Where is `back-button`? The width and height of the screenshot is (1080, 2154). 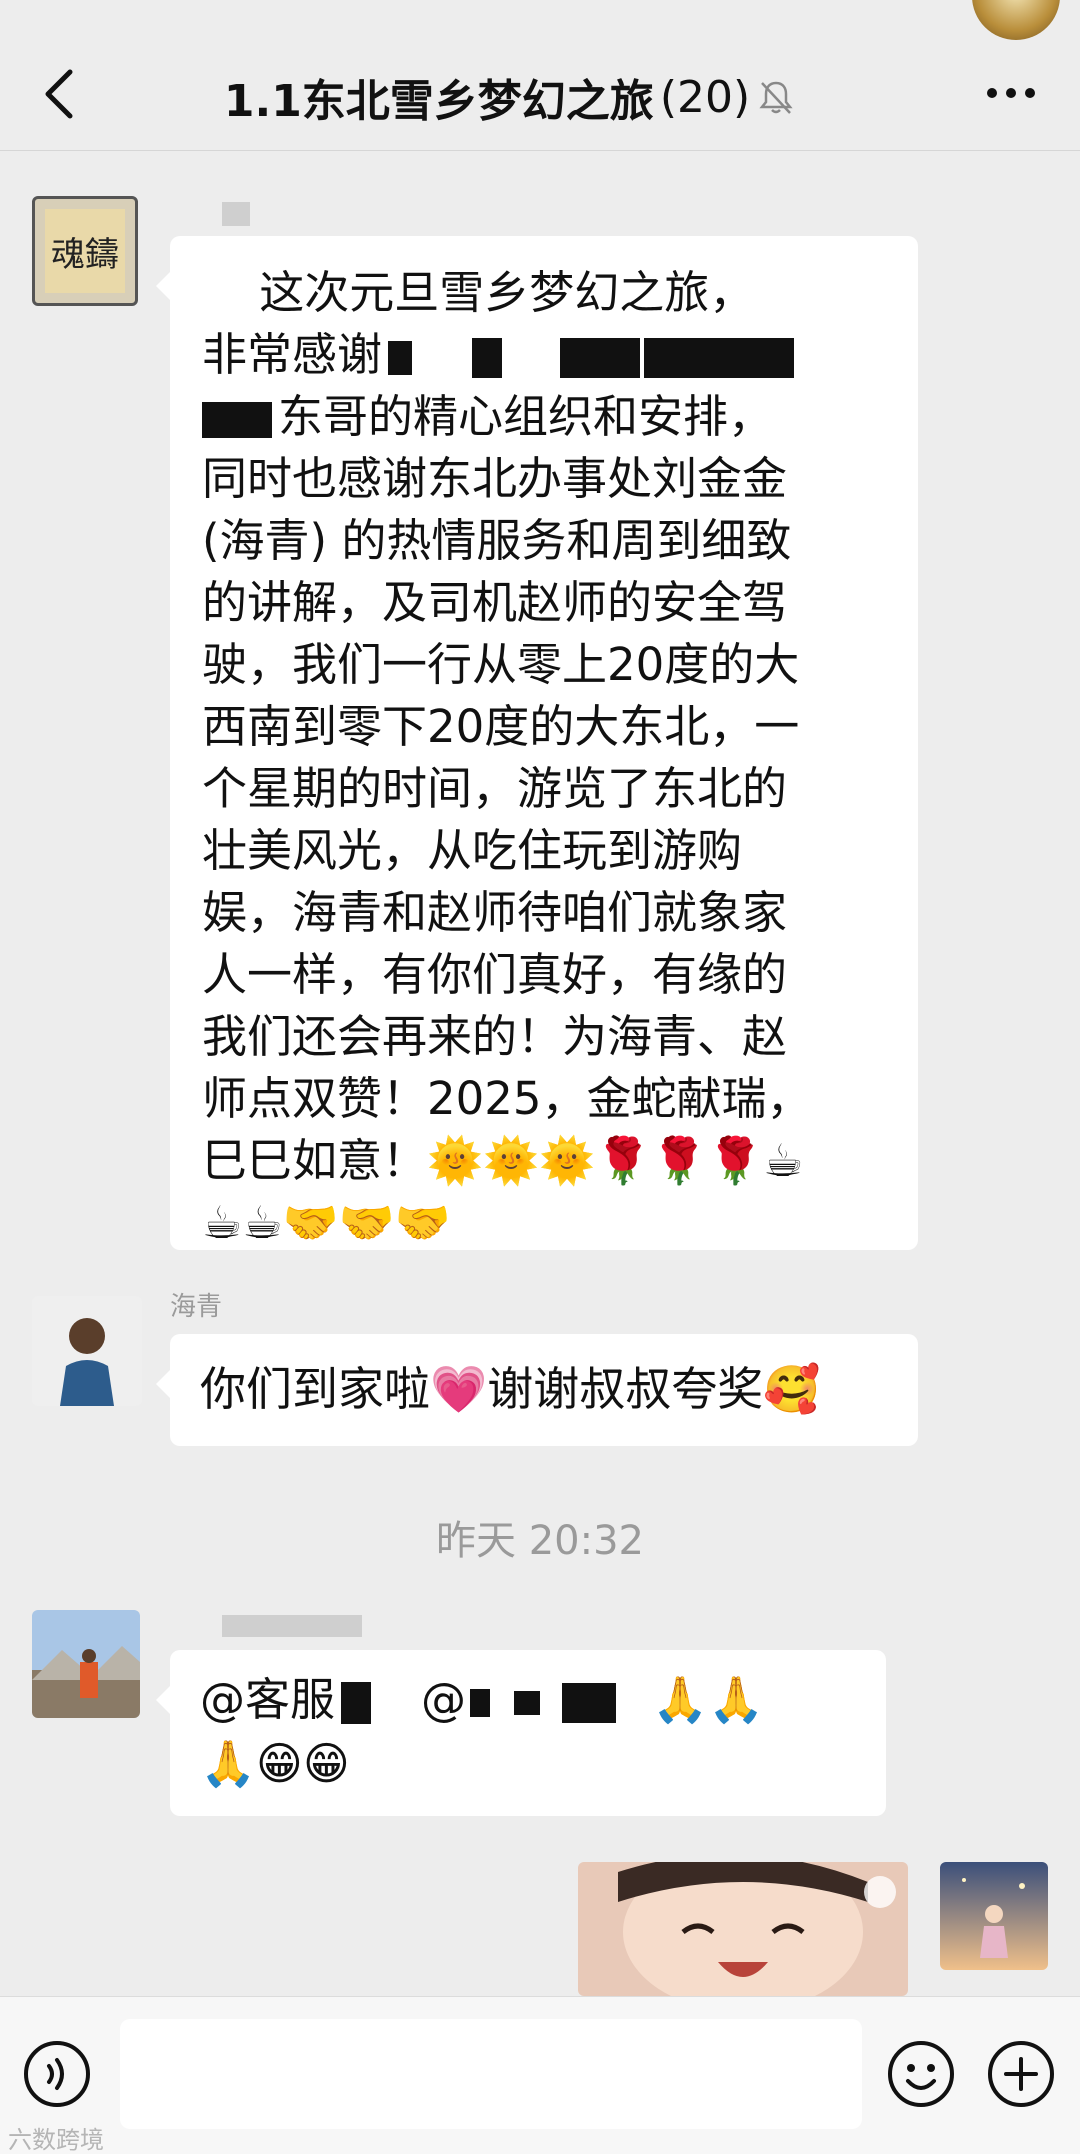
back-button is located at coordinates (58, 94).